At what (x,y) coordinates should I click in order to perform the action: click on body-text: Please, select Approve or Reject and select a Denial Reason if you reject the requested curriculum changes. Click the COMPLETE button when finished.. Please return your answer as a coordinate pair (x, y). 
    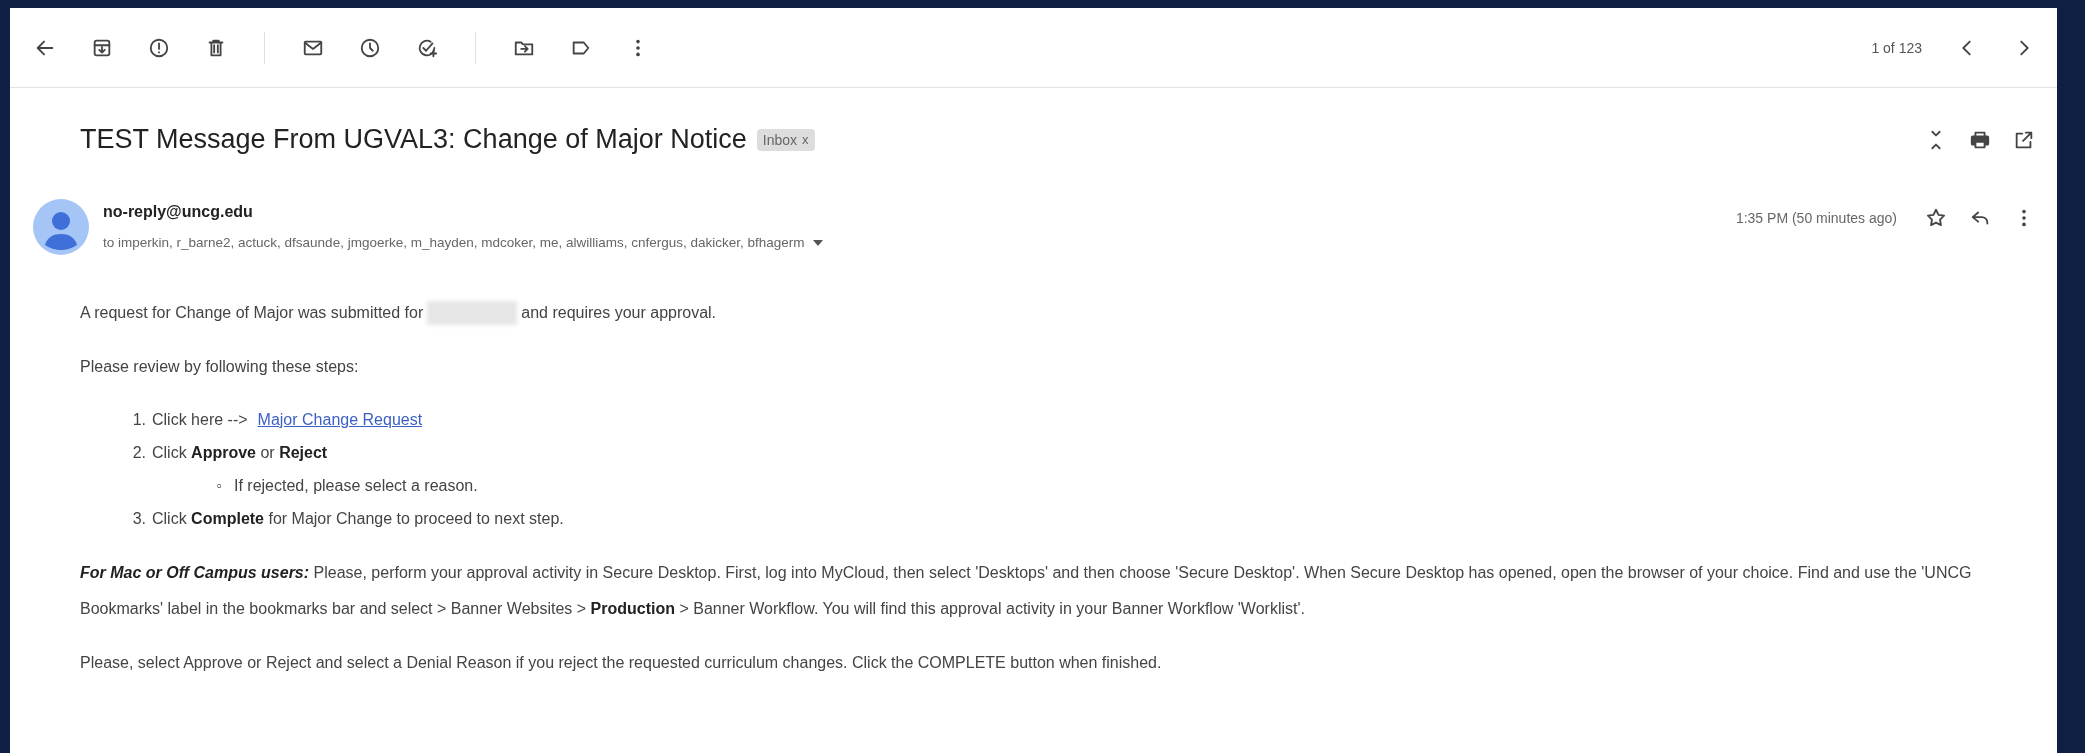
    Looking at the image, I should click on (621, 663).